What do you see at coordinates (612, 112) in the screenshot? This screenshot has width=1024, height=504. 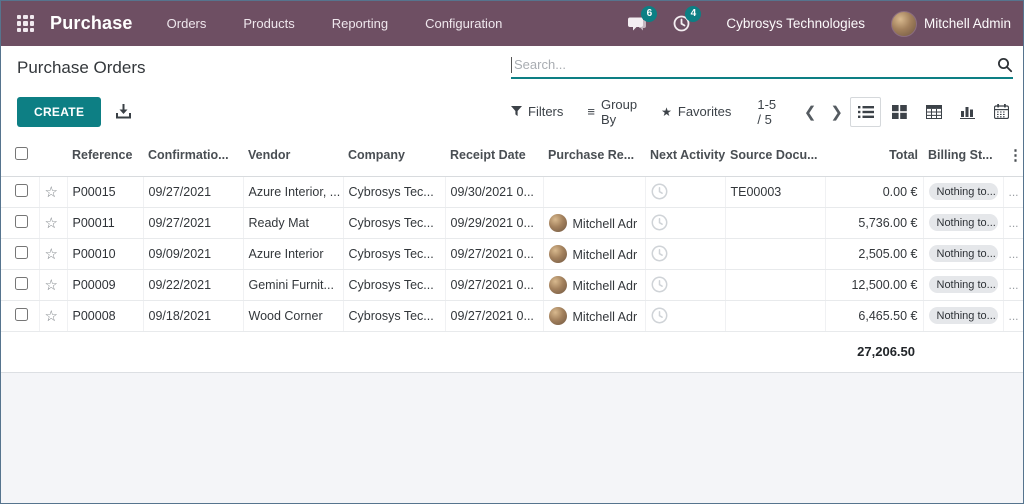 I see `group-by-button: ≡ Group By` at bounding box center [612, 112].